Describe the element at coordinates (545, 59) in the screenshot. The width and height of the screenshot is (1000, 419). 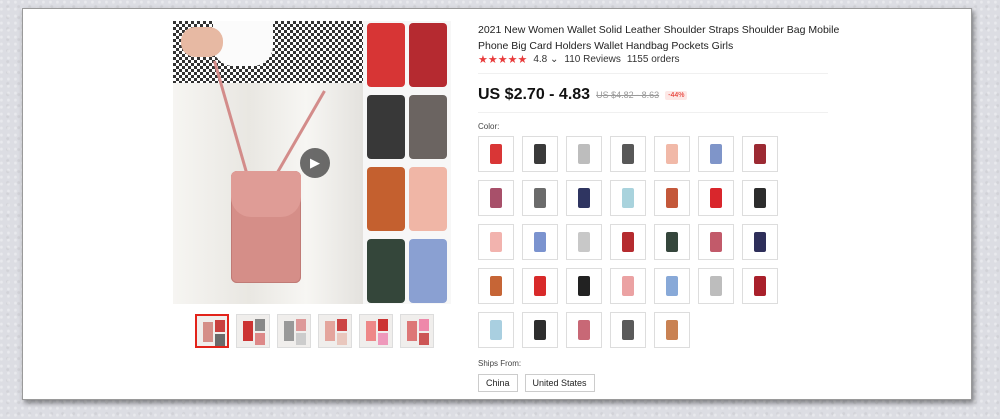
I see `rating-value: 4.8 ⌄` at that location.